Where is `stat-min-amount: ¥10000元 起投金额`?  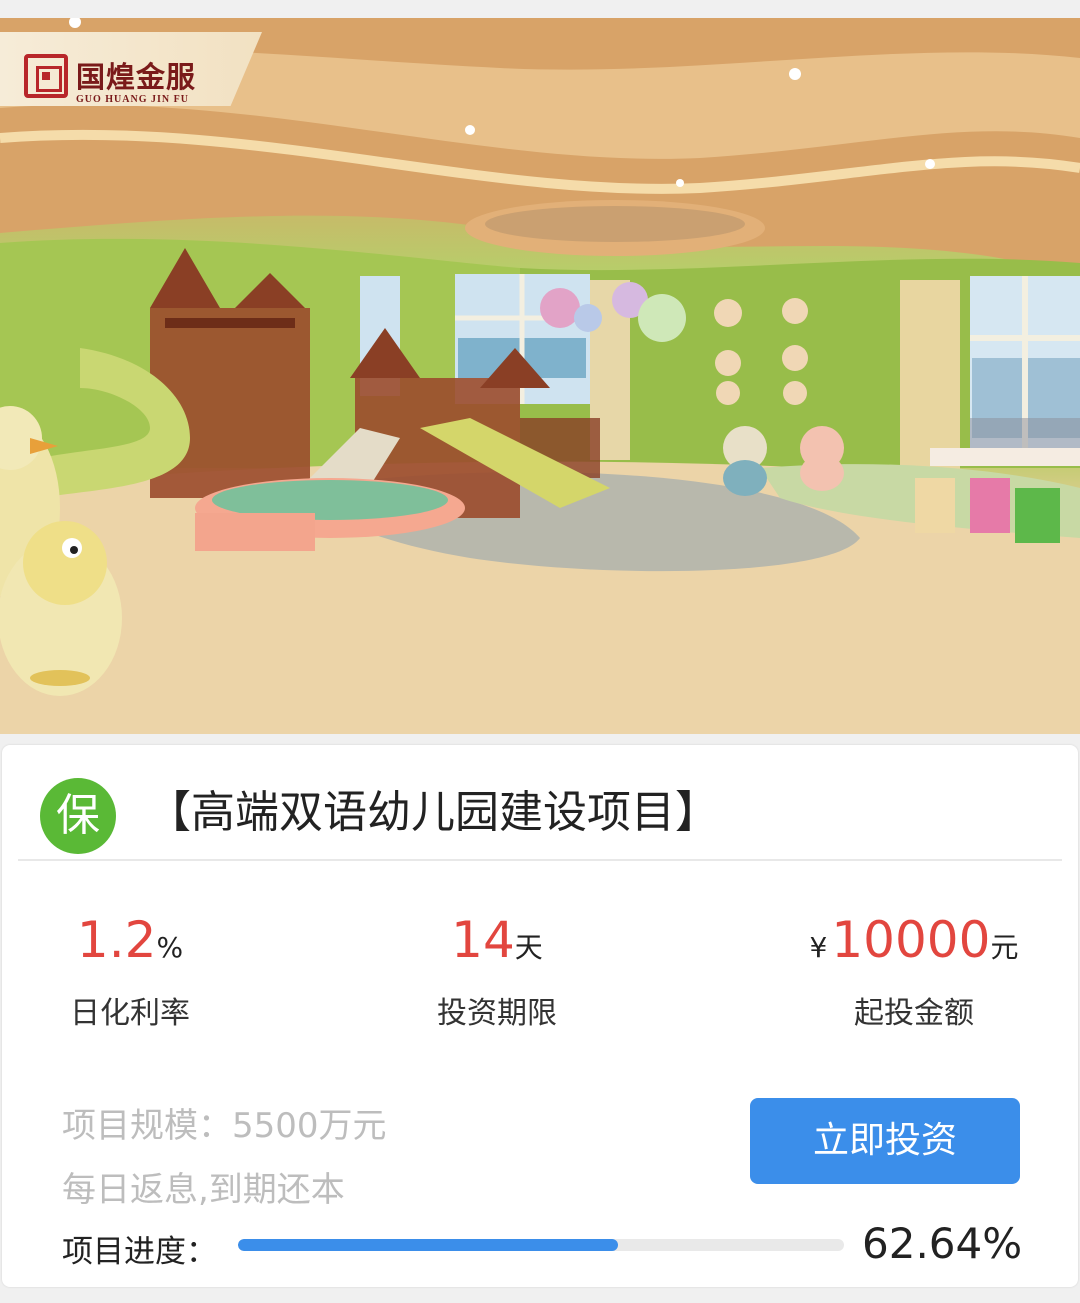 stat-min-amount: ¥10000元 起投金额 is located at coordinates (914, 972).